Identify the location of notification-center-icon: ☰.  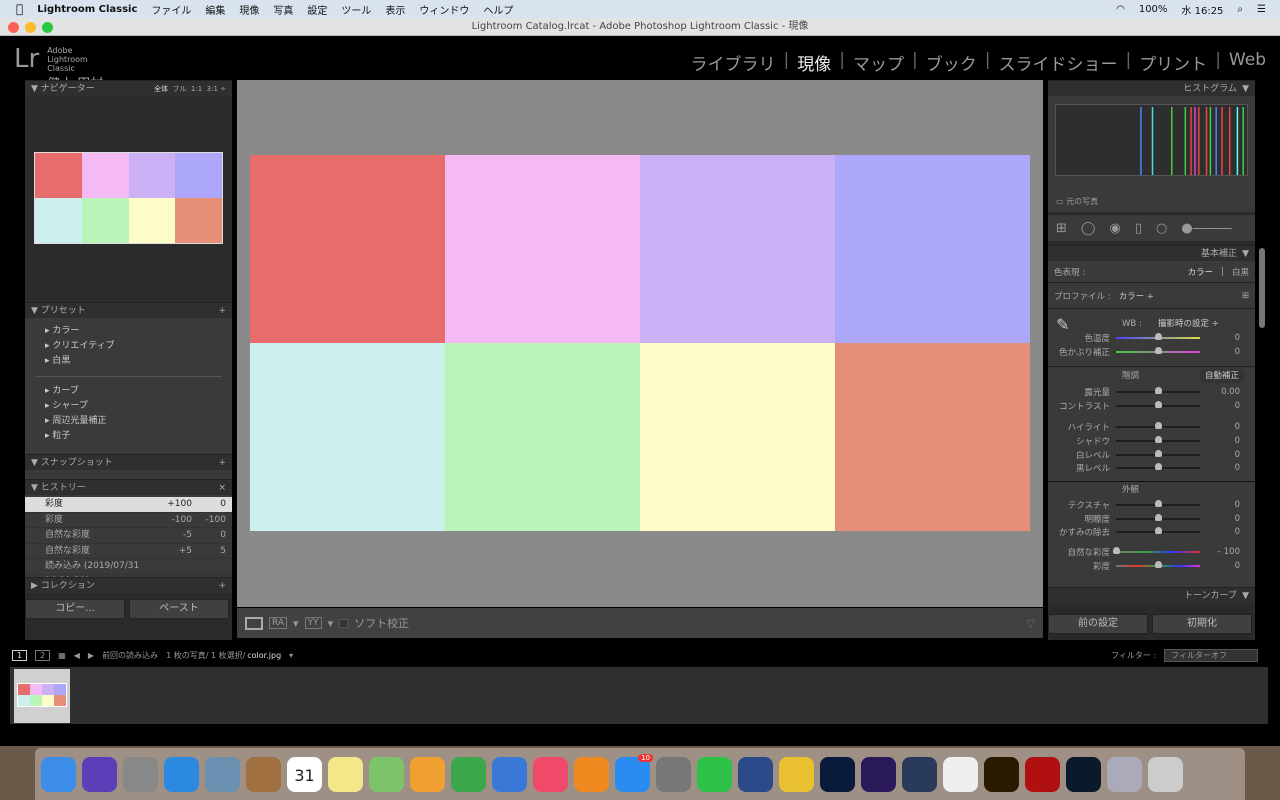
(1261, 9).